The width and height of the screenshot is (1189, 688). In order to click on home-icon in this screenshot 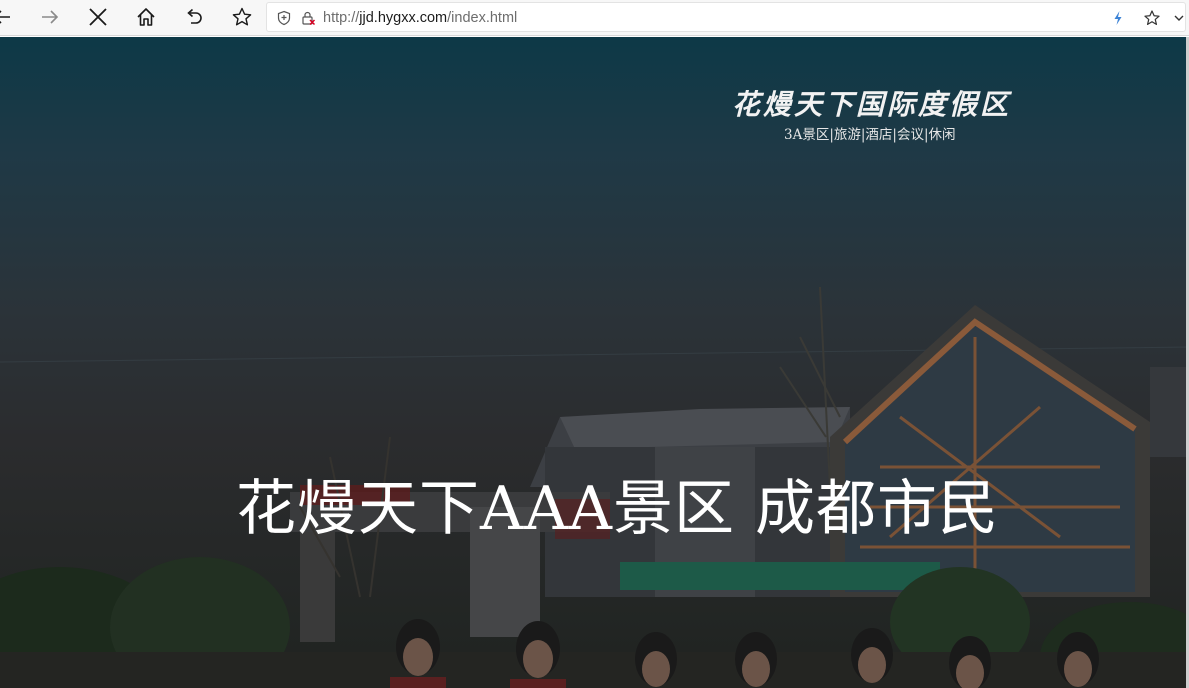, I will do `click(146, 17)`.